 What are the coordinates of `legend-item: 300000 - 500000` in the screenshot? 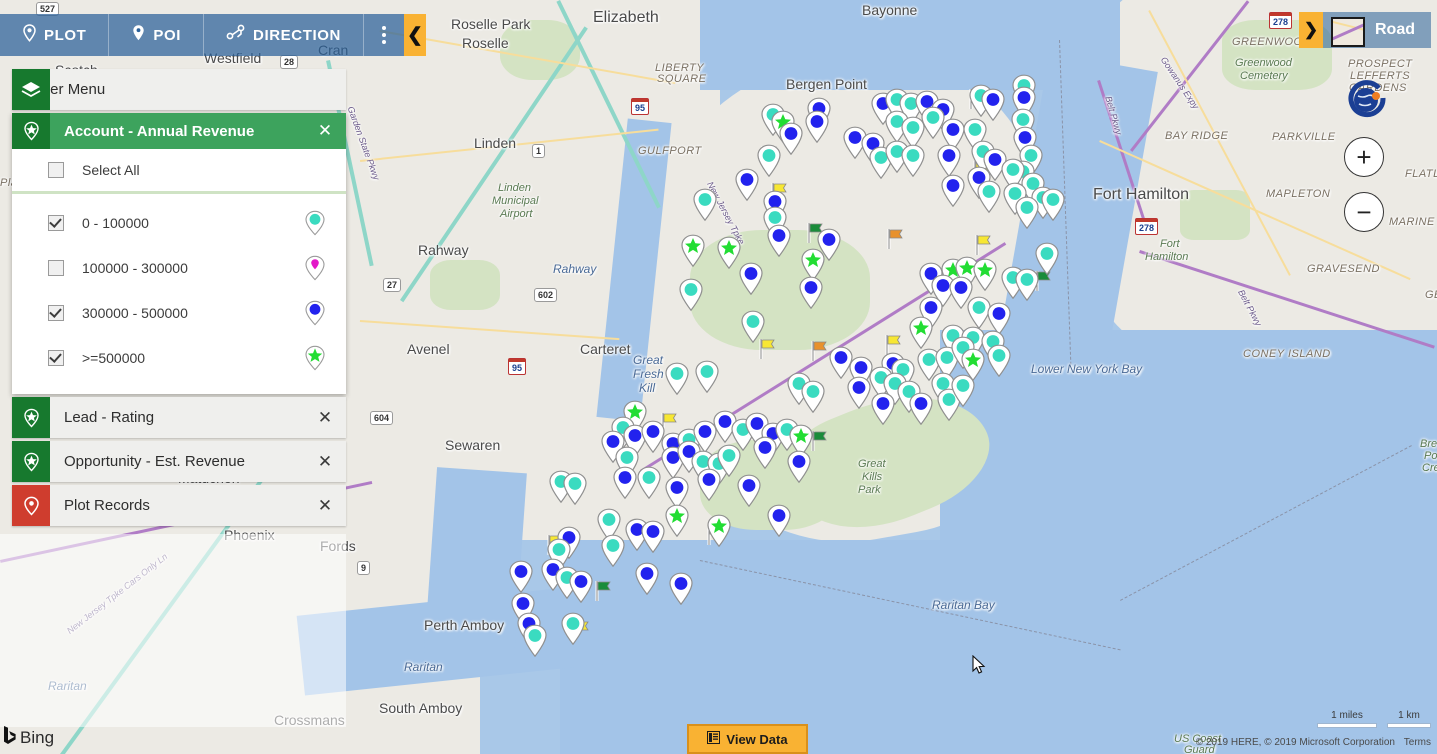 It's located at (179, 312).